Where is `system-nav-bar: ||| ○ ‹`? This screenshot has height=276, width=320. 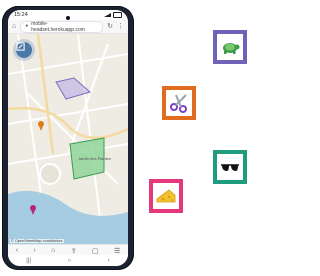
system-nav-bar: ||| ○ ‹ is located at coordinates (68, 260).